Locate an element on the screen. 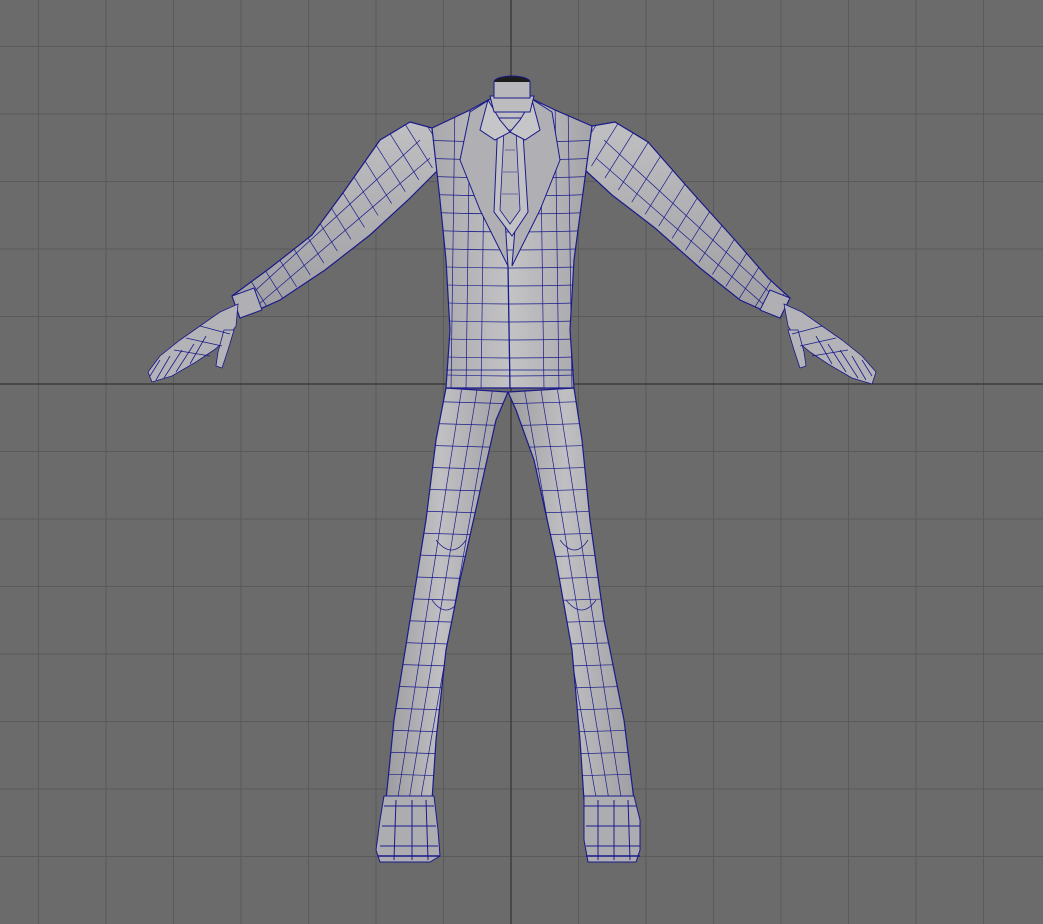  neck-opening is located at coordinates (512, 87).